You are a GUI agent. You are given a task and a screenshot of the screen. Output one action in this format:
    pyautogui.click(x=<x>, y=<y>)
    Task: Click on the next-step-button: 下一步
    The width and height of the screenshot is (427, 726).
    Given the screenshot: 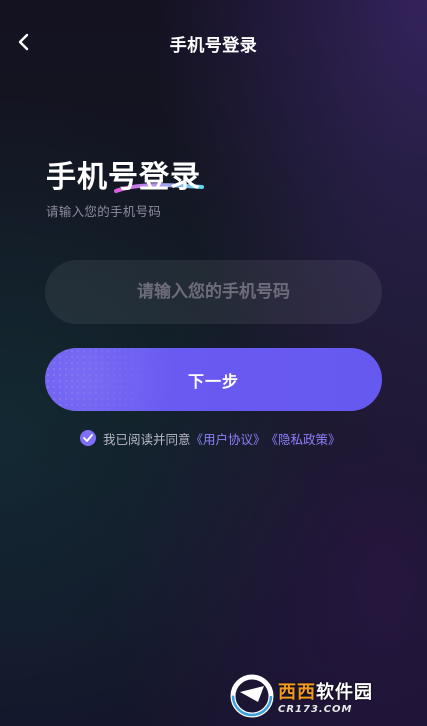 What is the action you would take?
    pyautogui.click(x=213, y=379)
    